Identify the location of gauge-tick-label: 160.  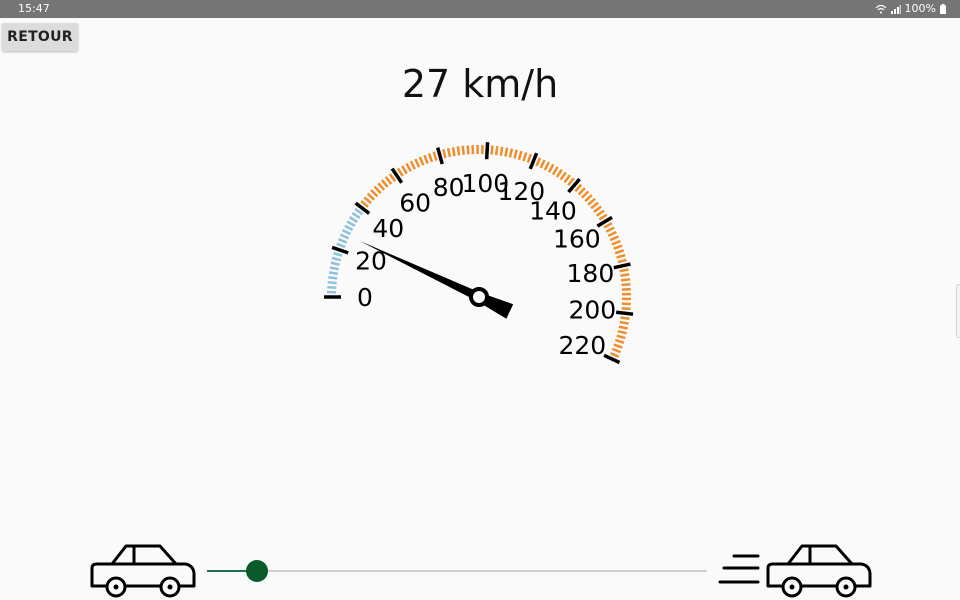
(577, 238).